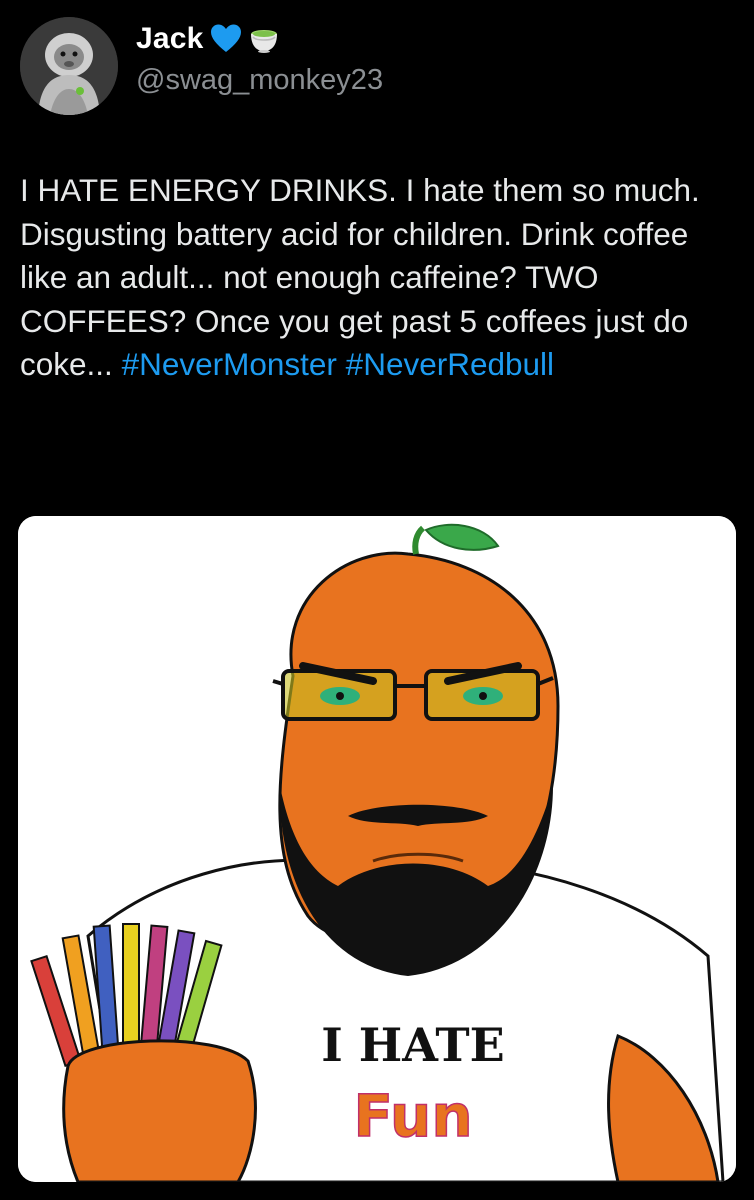 This screenshot has height=1200, width=754. I want to click on blue-heart-icon, so click(226, 39).